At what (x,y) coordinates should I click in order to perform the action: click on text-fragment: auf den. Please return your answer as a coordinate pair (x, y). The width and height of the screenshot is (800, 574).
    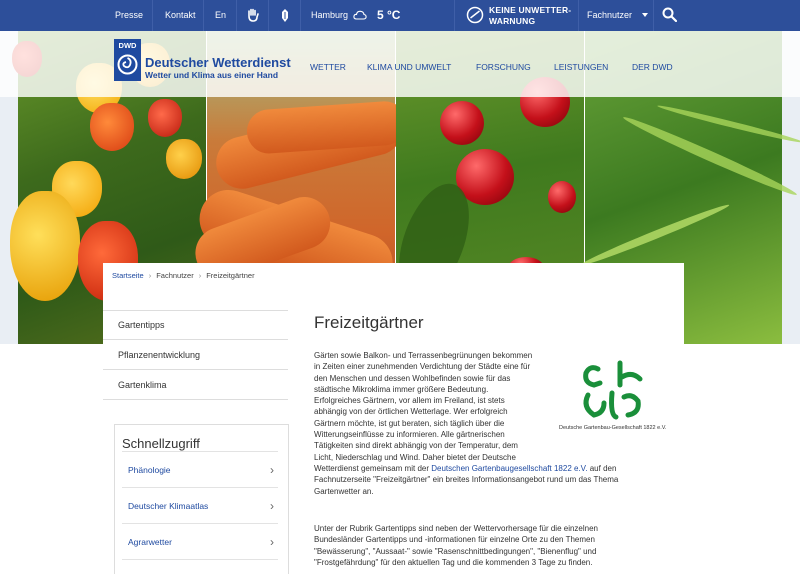
    Looking at the image, I should click on (602, 468).